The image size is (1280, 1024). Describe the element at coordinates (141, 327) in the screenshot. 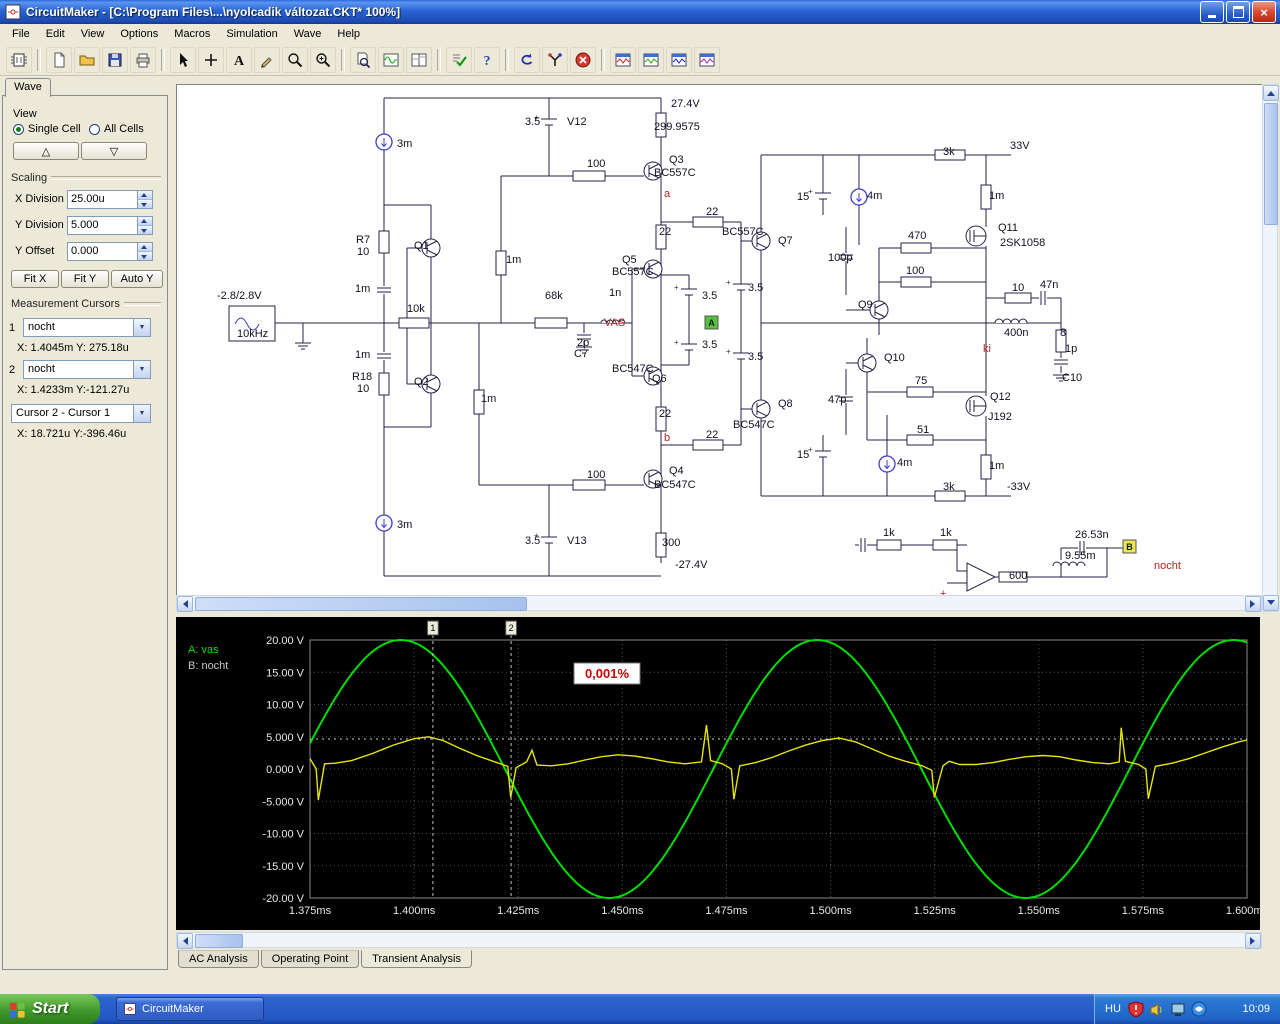

I see `cursor1-dropdown-icon: ▼` at that location.